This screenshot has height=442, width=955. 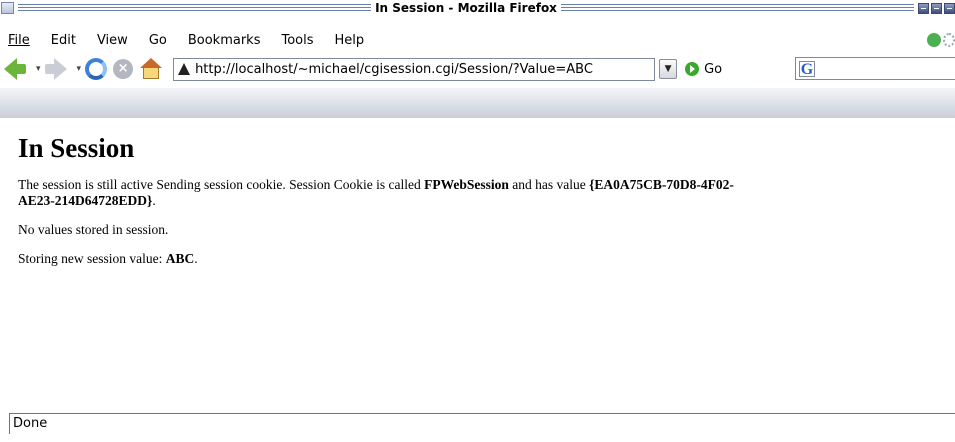 I want to click on menu-go: Go, so click(x=158, y=40).